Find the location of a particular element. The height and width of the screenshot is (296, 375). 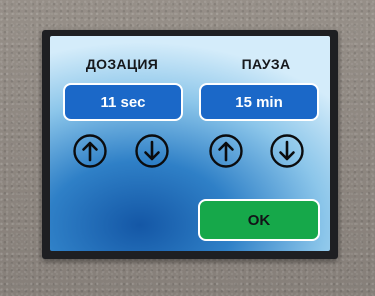

ok-button-label: OK is located at coordinates (259, 220).